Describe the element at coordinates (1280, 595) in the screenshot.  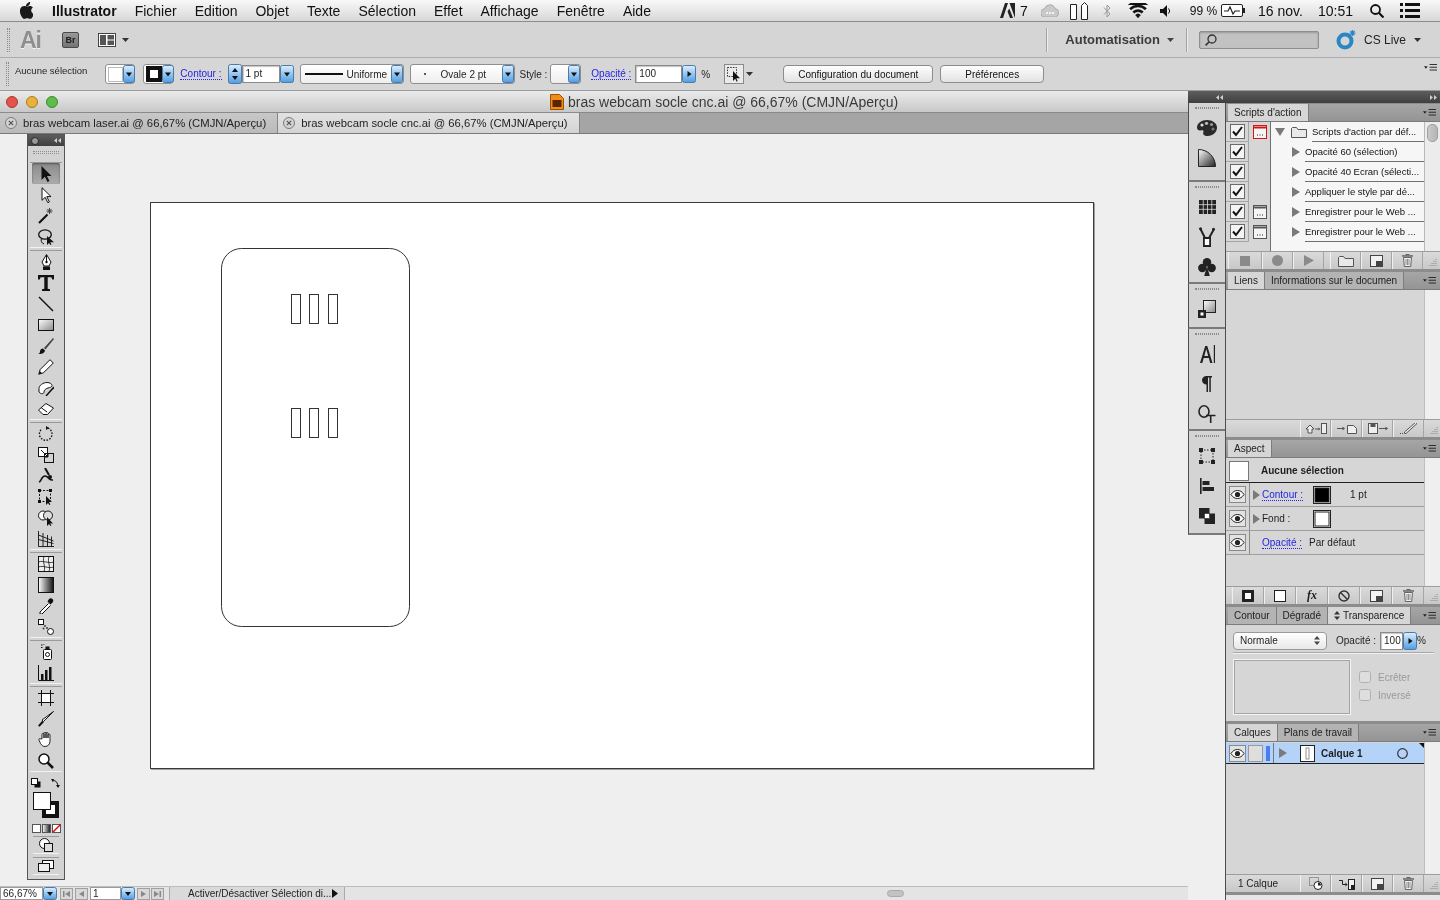
I see `square-outline-icon` at that location.